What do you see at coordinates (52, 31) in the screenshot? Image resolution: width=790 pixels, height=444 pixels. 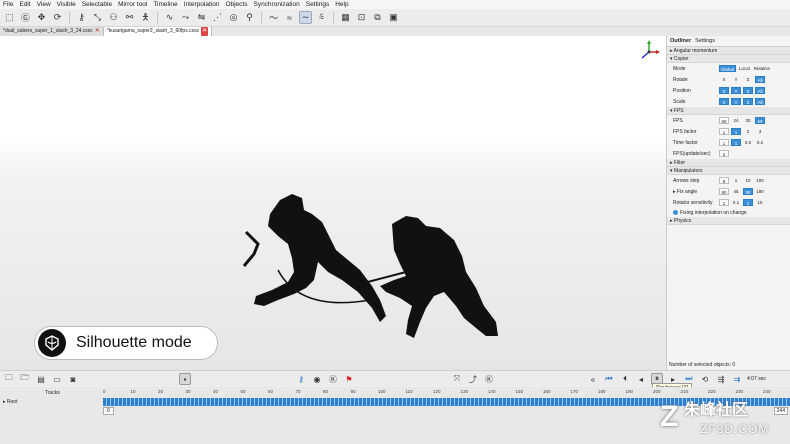 I see `tab-dual-sabers: *dual_sabers_super_1_slash_3_24.cssc ✕` at bounding box center [52, 31].